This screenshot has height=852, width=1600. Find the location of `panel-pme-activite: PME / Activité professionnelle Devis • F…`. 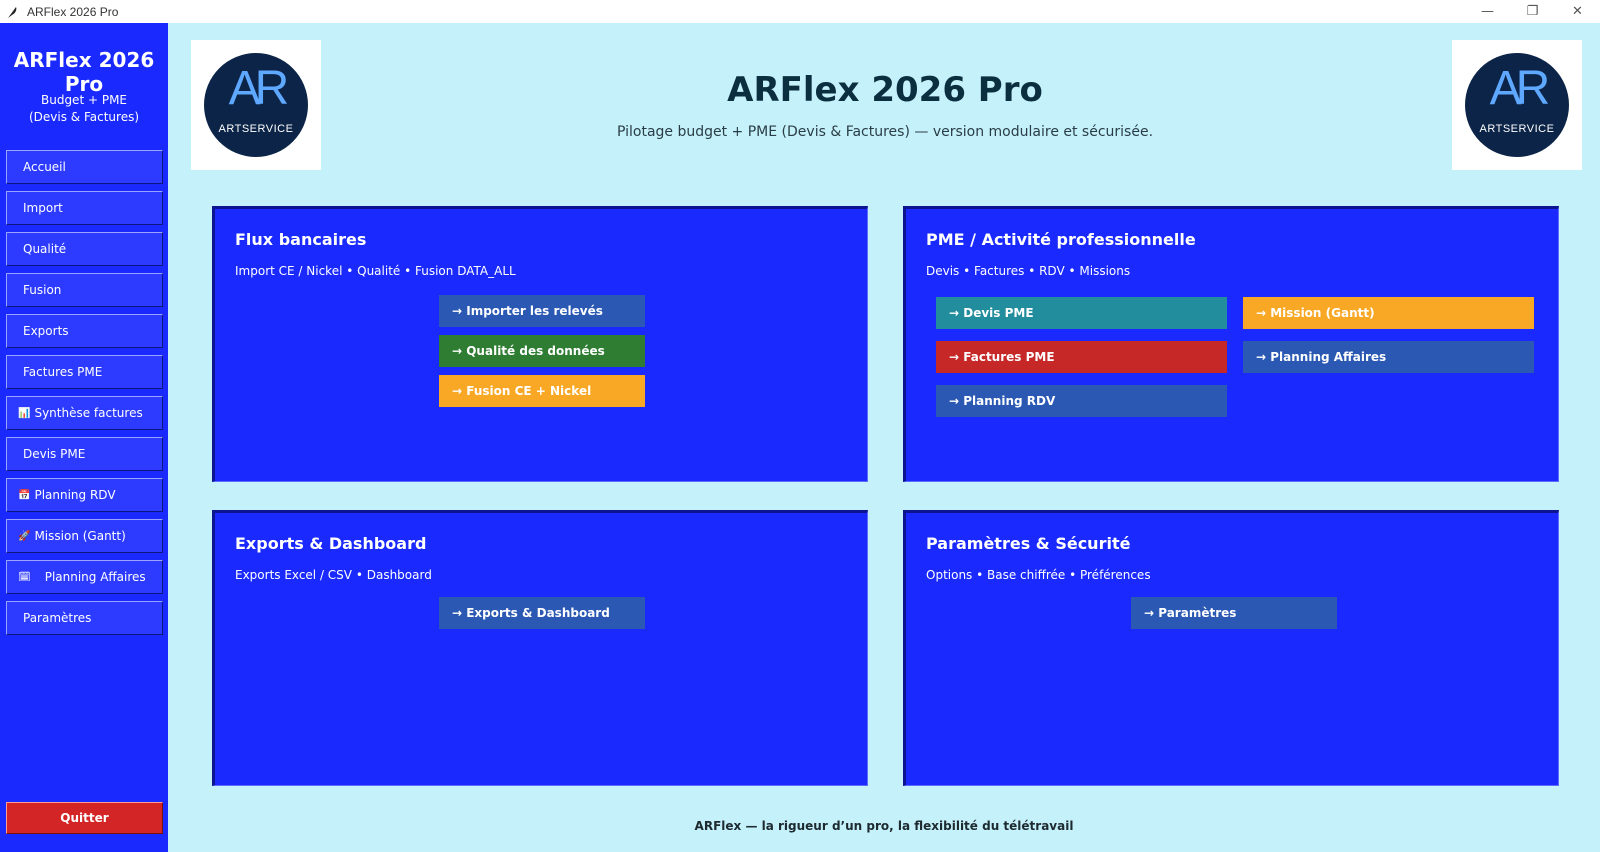

panel-pme-activite: PME / Activité professionnelle Devis • F… is located at coordinates (1231, 344).